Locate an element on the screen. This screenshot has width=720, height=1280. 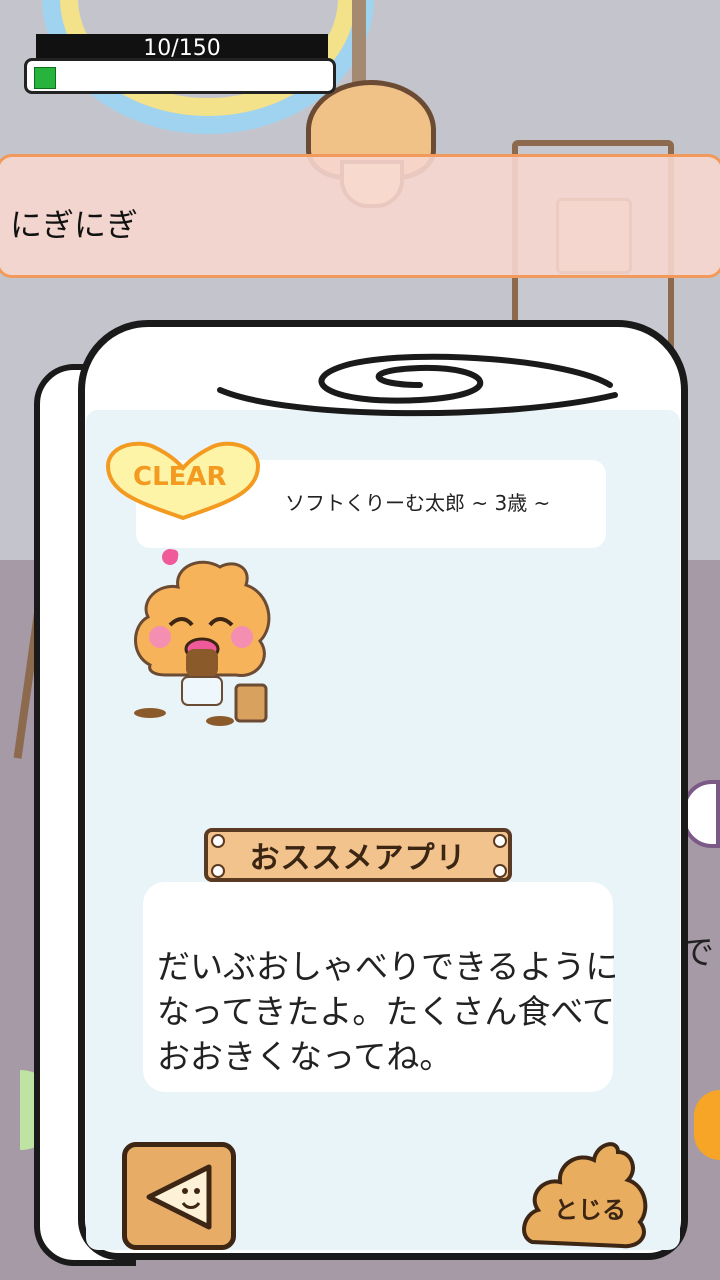
message-line: だいぶおしゃべりできるように is located at coordinates (388, 966).